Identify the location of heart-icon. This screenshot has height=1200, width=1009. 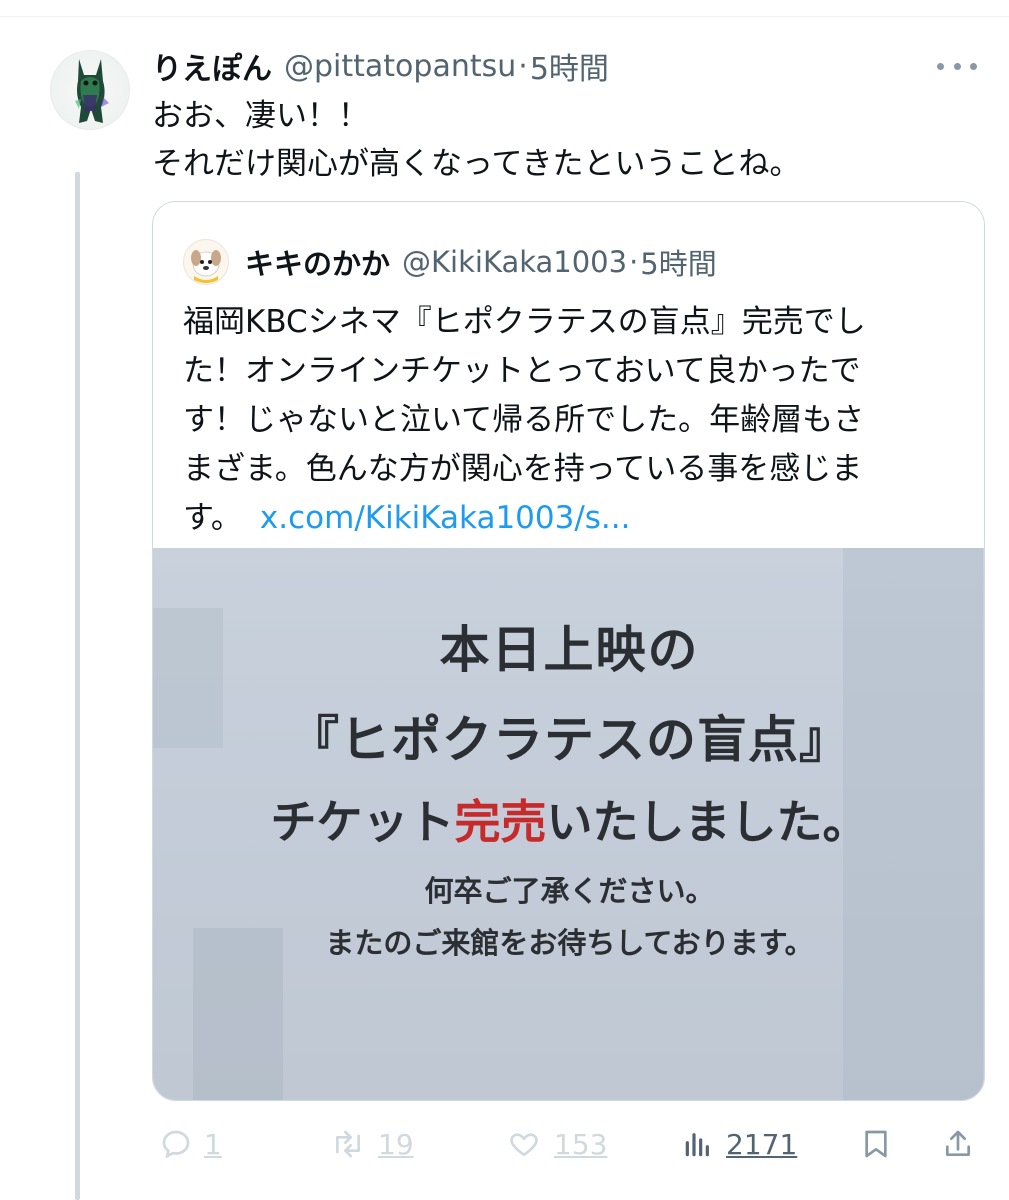
(524, 1145).